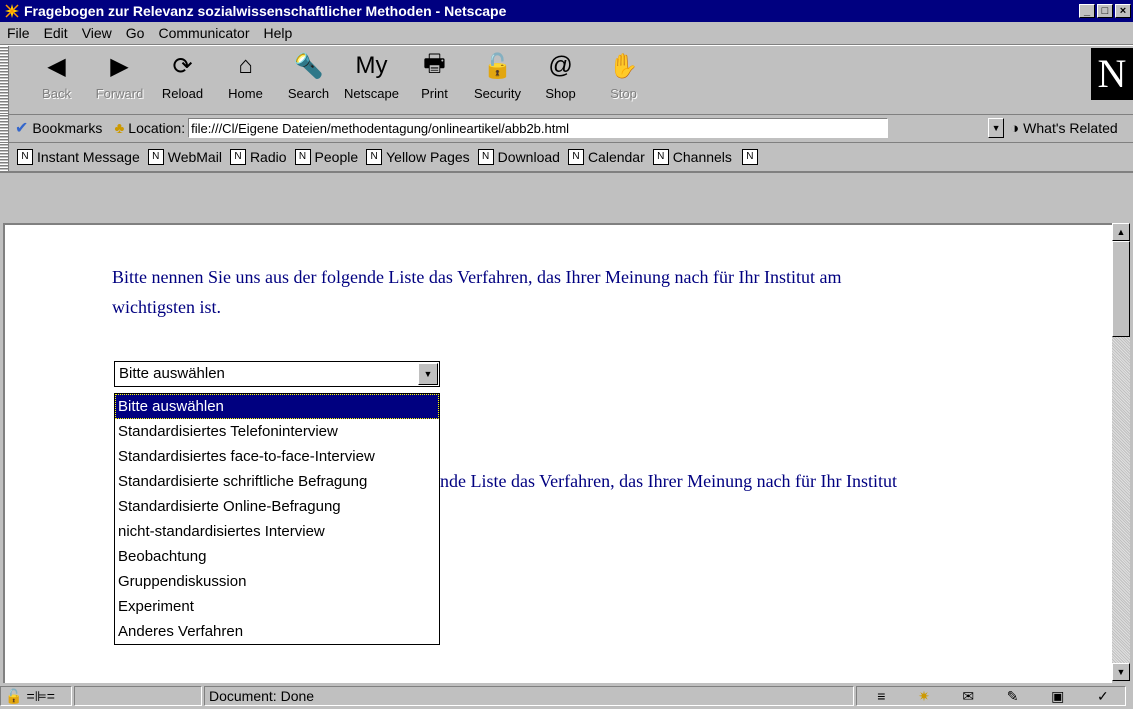 The width and height of the screenshot is (1133, 709). What do you see at coordinates (996, 128) in the screenshot?
I see `url-dropdown-button: ▼` at bounding box center [996, 128].